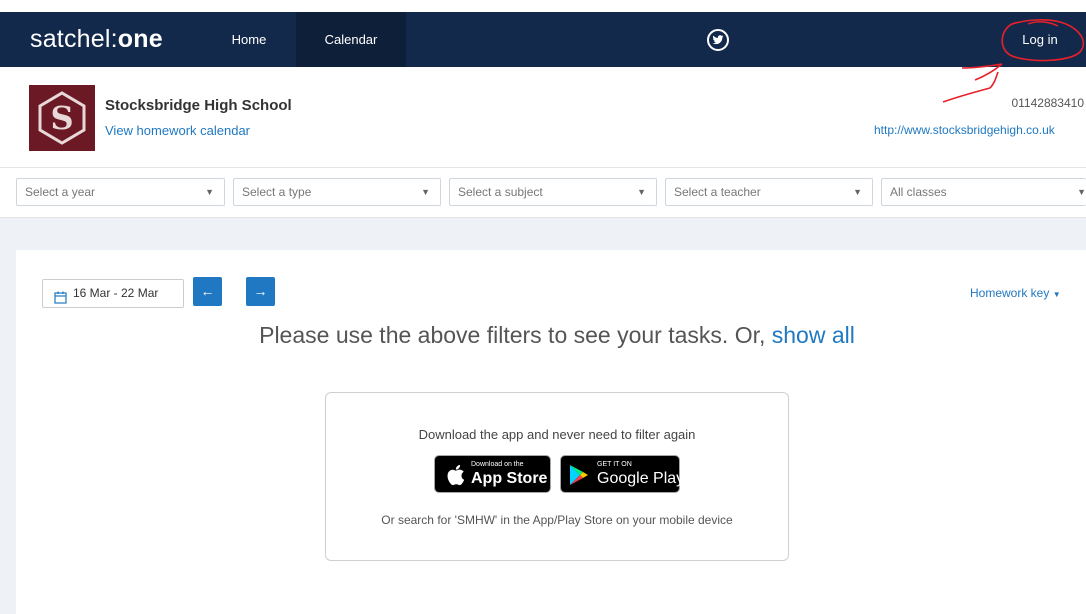 This screenshot has height=614, width=1086. What do you see at coordinates (918, 192) in the screenshot?
I see `classes-select-label: All classes` at bounding box center [918, 192].